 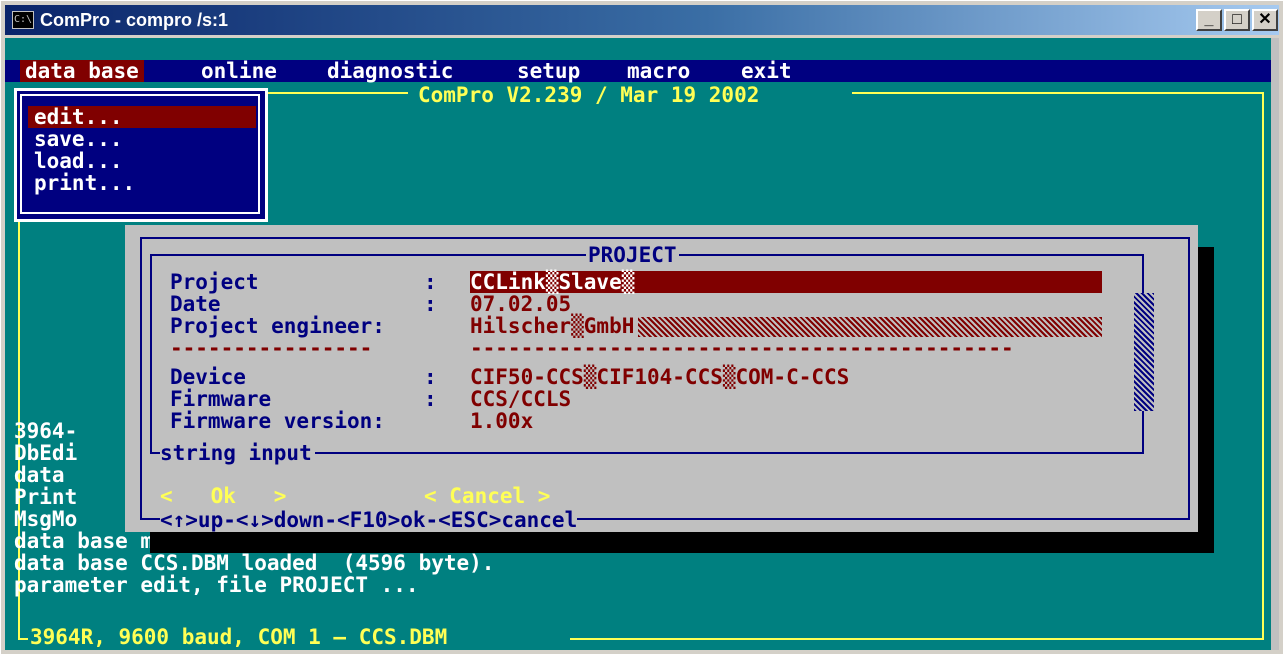 What do you see at coordinates (1209, 20) in the screenshot?
I see `minimize-button: _` at bounding box center [1209, 20].